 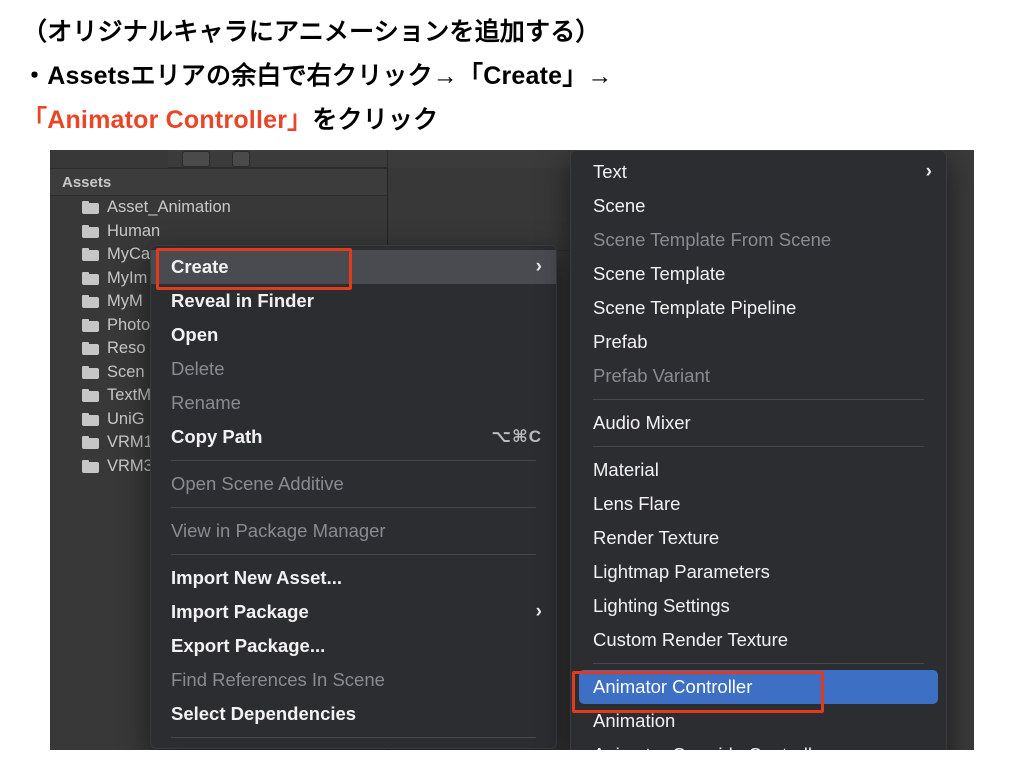 I want to click on submenu-item-label: Prefab Variant, so click(x=651, y=375).